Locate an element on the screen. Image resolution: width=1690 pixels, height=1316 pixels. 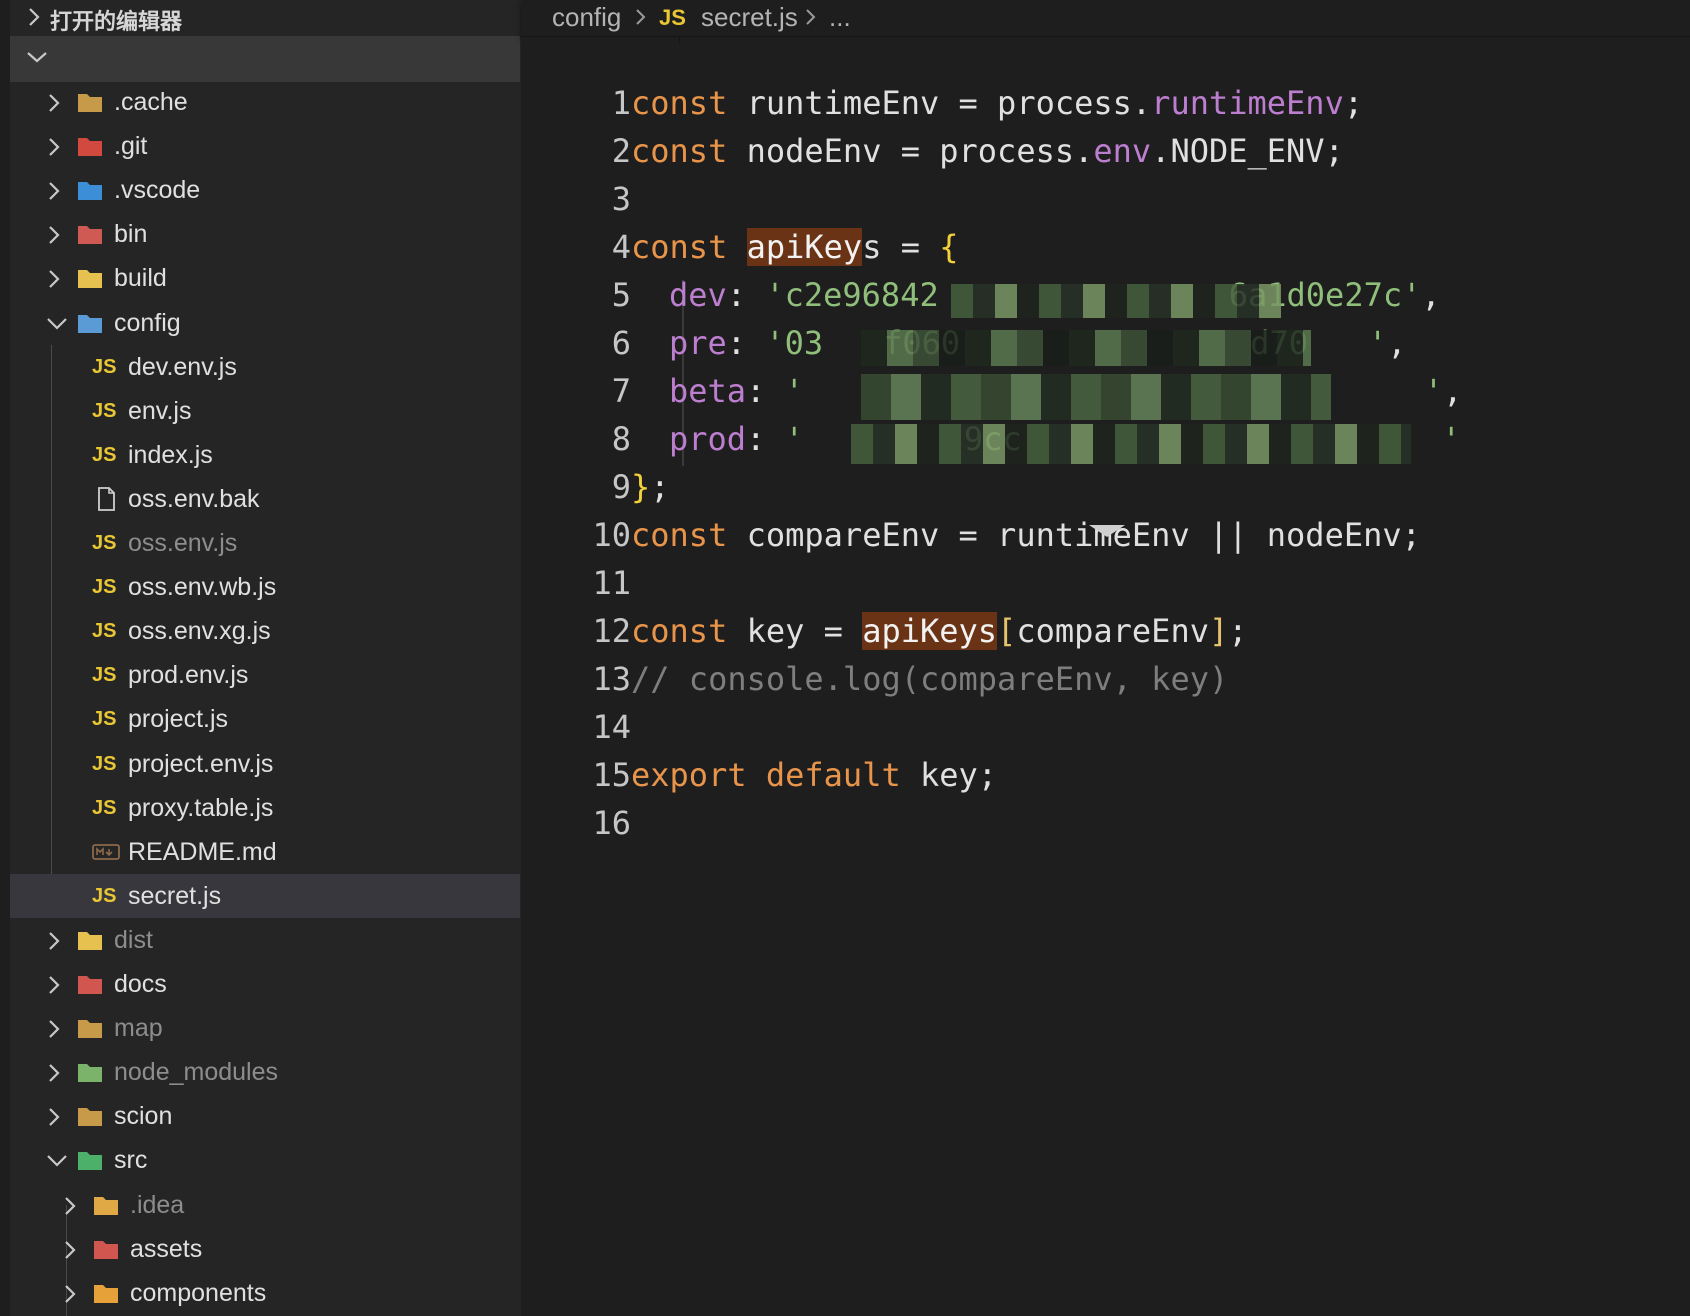
line-number: 2 is located at coordinates (621, 151).